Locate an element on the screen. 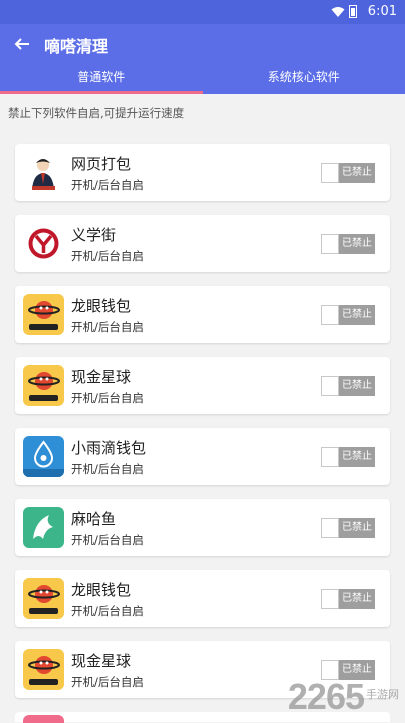 The width and height of the screenshot is (405, 723). list-item: 义学街 开机/后台自启 已禁止 is located at coordinates (202, 243).